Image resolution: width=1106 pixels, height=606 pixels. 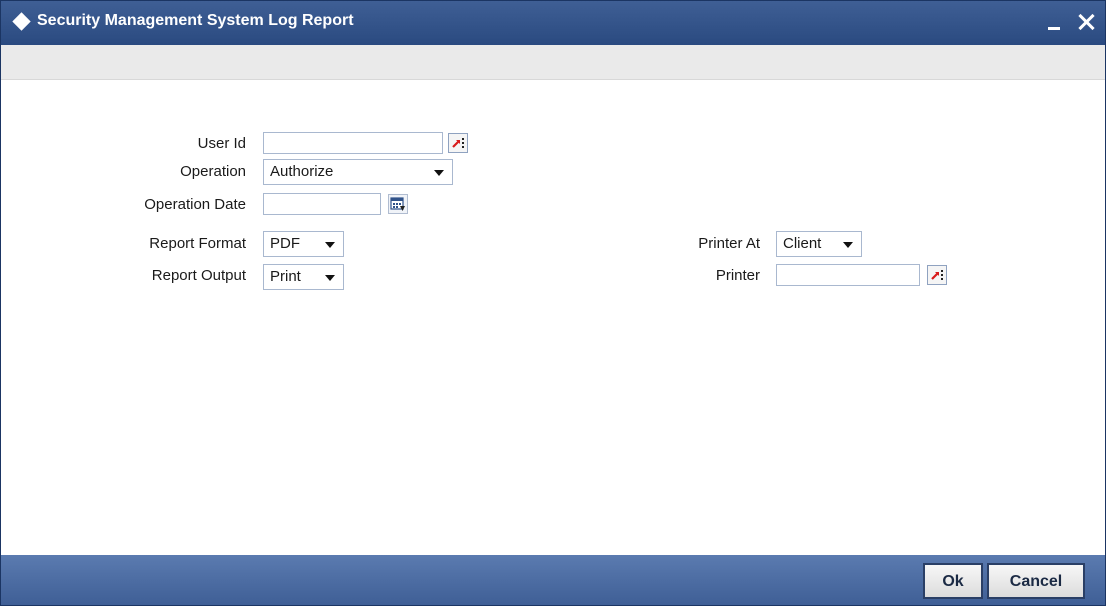 I want to click on printer-at-selected-value: Client, so click(x=802, y=243).